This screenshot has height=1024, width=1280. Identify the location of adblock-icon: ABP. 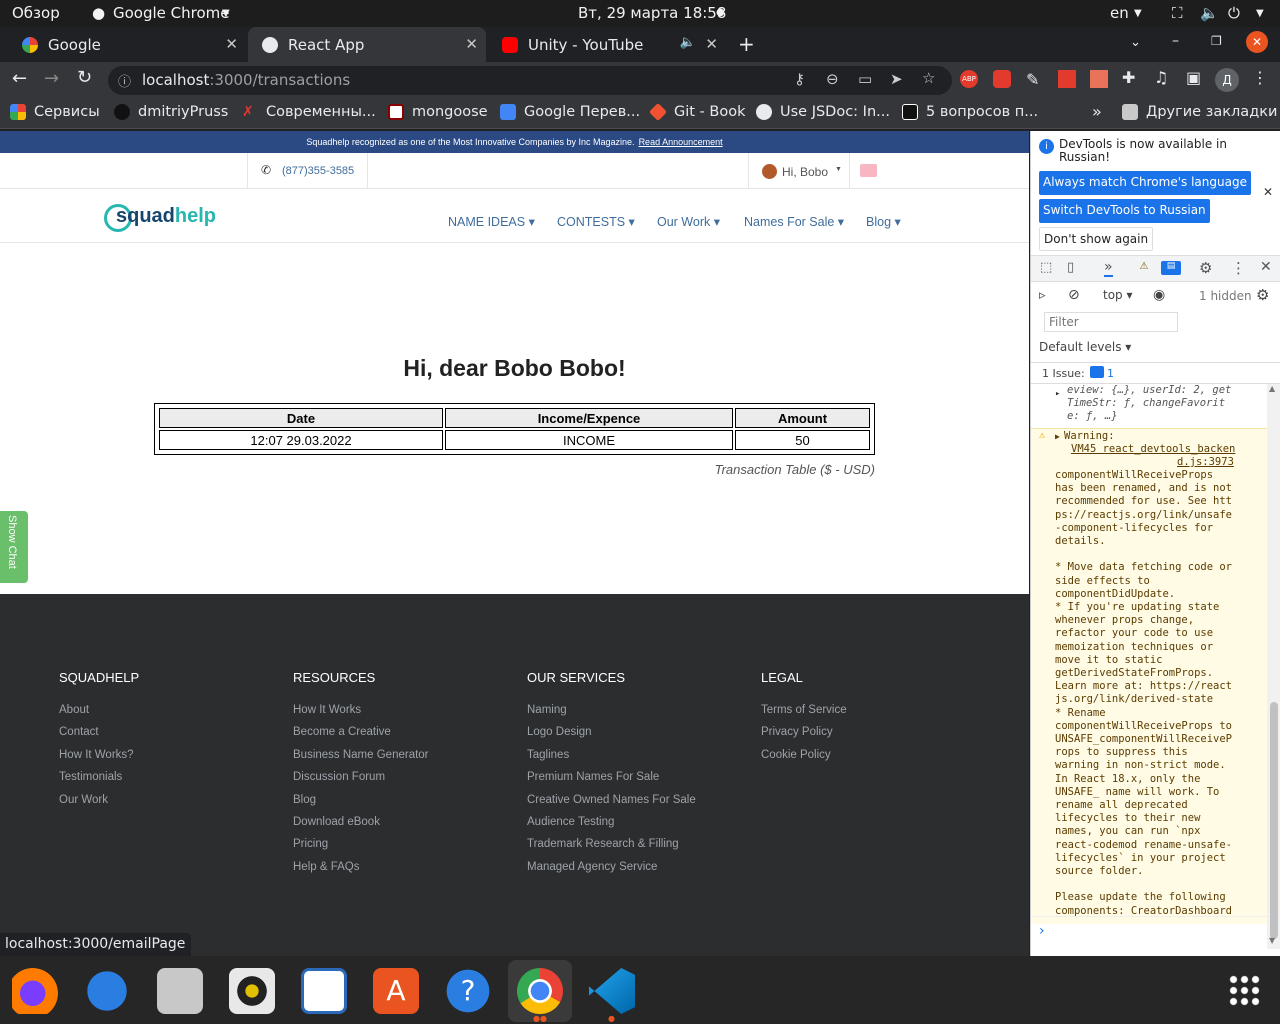
(969, 79).